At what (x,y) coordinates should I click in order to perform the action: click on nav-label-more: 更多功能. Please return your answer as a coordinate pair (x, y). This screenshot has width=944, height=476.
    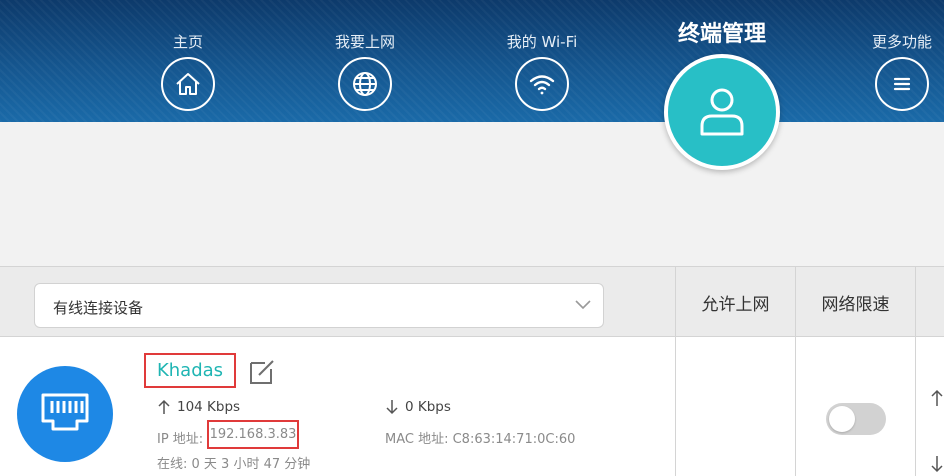
    Looking at the image, I should click on (901, 42).